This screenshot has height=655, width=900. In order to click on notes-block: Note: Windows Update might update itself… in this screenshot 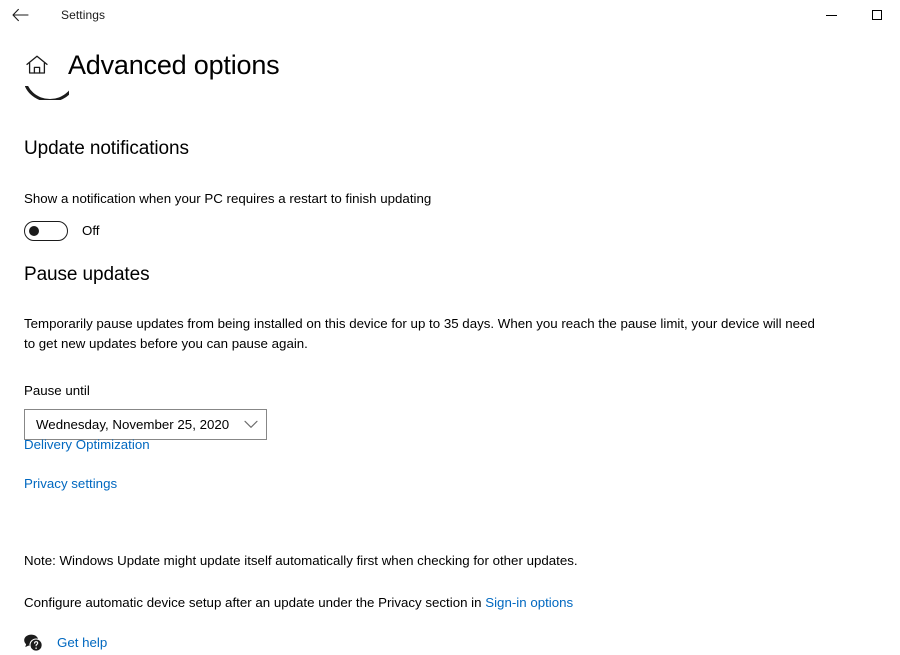, I will do `click(434, 582)`.